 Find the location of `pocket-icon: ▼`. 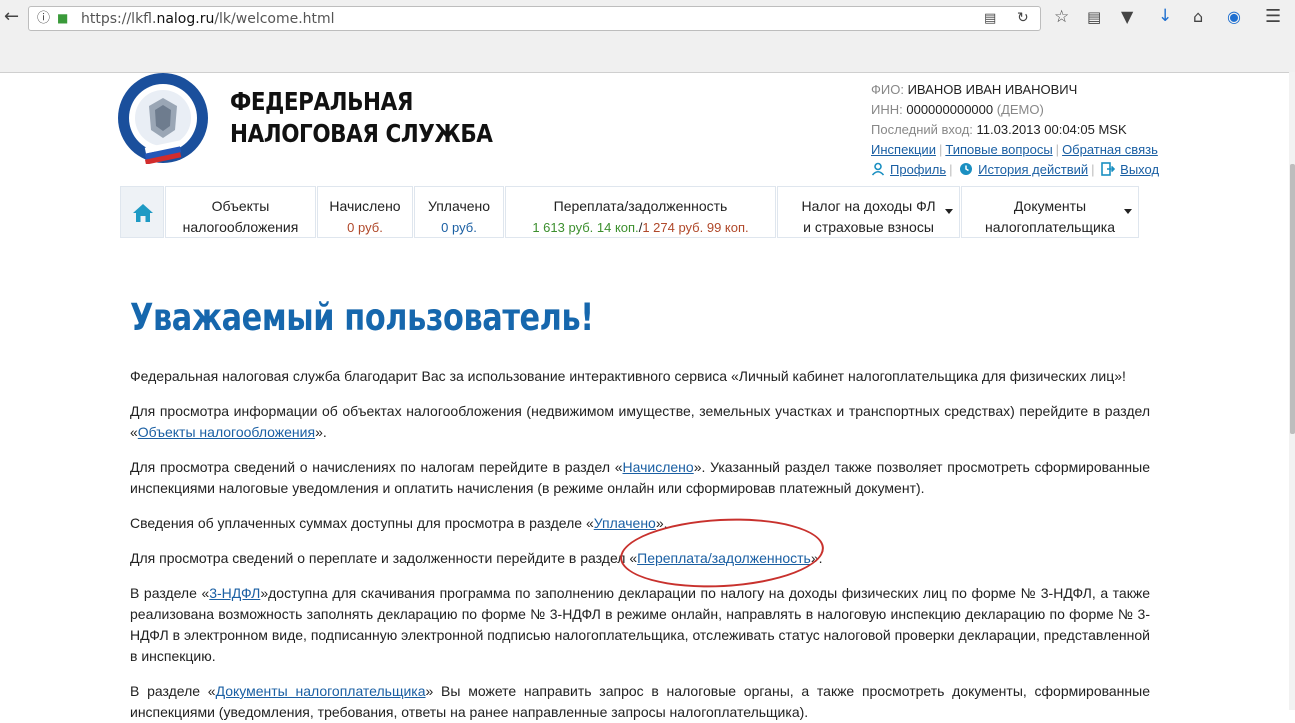

pocket-icon: ▼ is located at coordinates (1127, 17).